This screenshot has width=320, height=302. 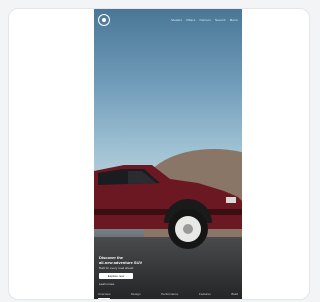 I want to click on hero-top-bar: Models Offers Owners Search Menu, so click(x=168, y=20).